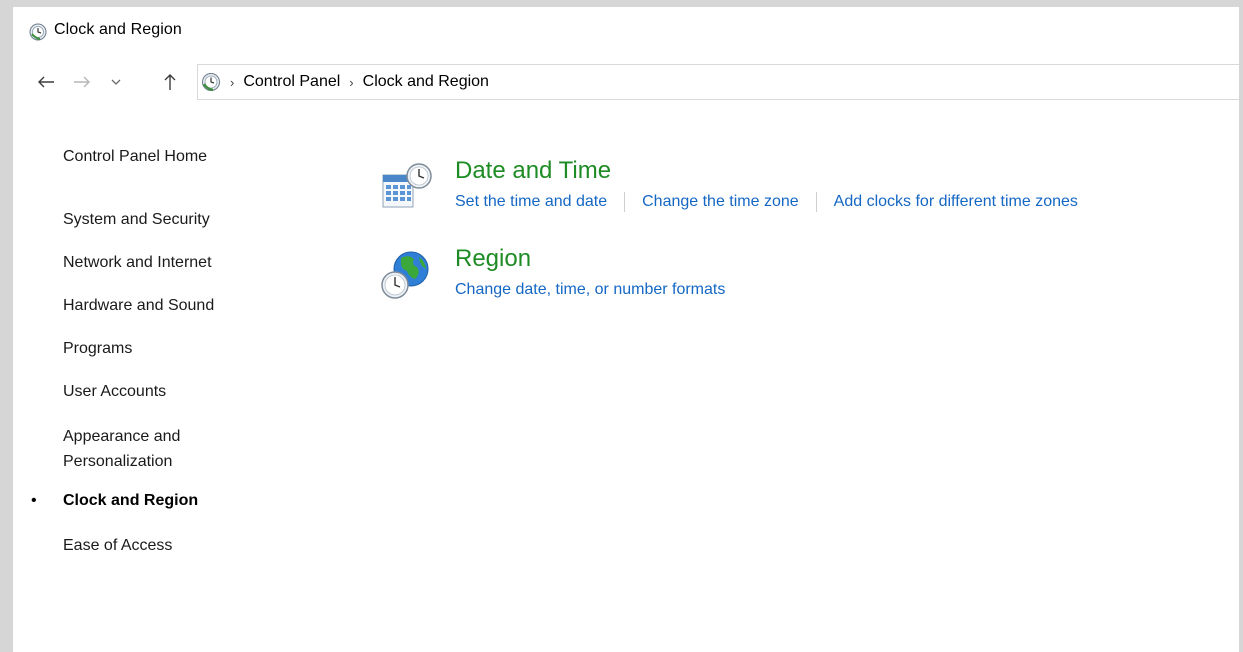 Image resolution: width=1243 pixels, height=652 pixels. What do you see at coordinates (137, 263) in the screenshot?
I see `sidebar-item-network-and-internet: Network and Internet` at bounding box center [137, 263].